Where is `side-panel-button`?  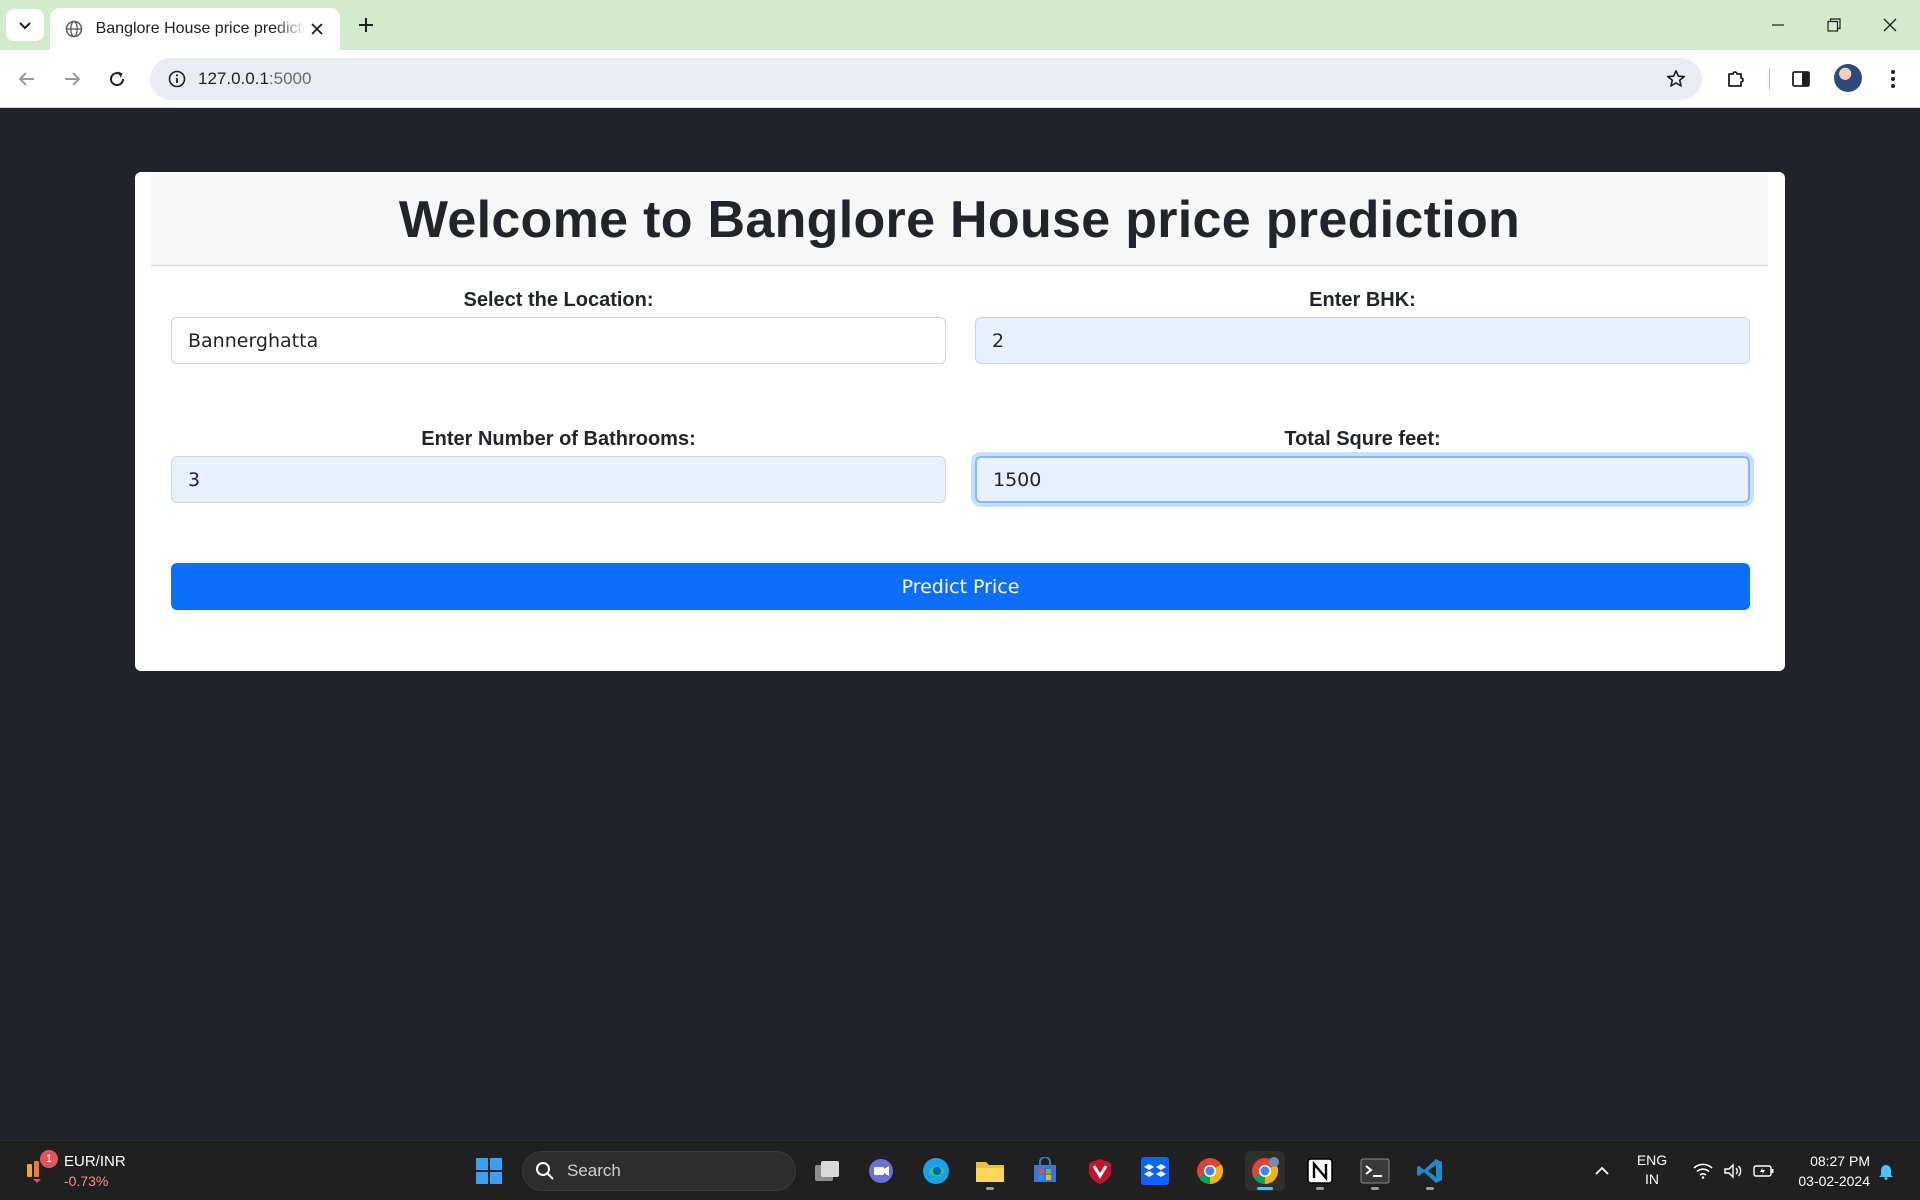 side-panel-button is located at coordinates (1801, 79).